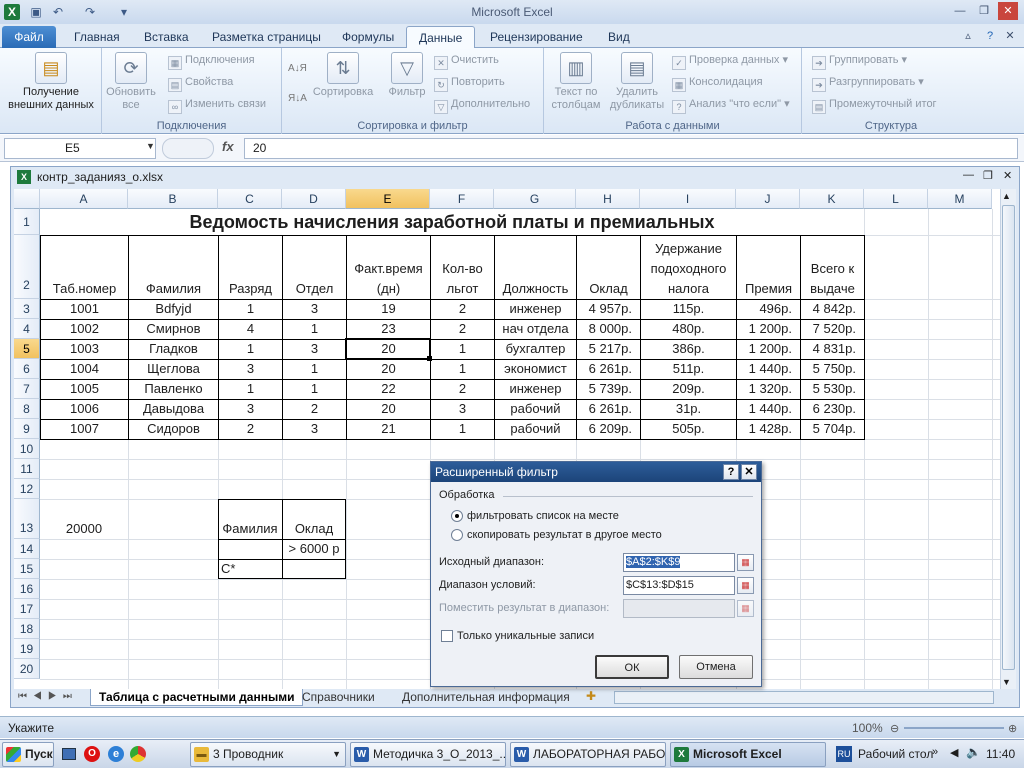  What do you see at coordinates (619, 37) in the screenshot?
I see `tab-view: Вид` at bounding box center [619, 37].